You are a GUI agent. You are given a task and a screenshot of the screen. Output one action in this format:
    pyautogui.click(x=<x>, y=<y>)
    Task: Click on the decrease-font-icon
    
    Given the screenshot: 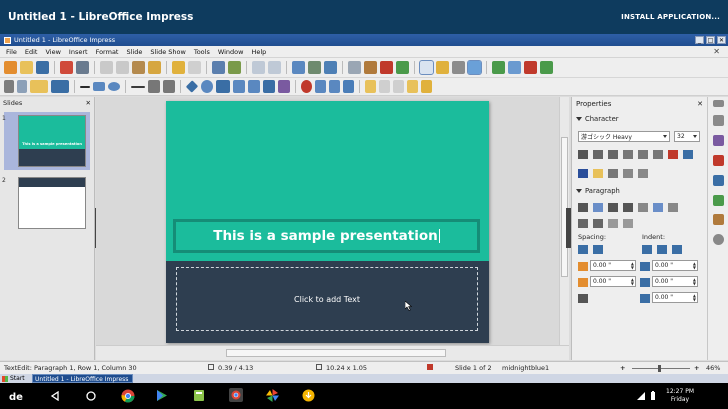 What is the action you would take?
    pyautogui.click(x=688, y=154)
    